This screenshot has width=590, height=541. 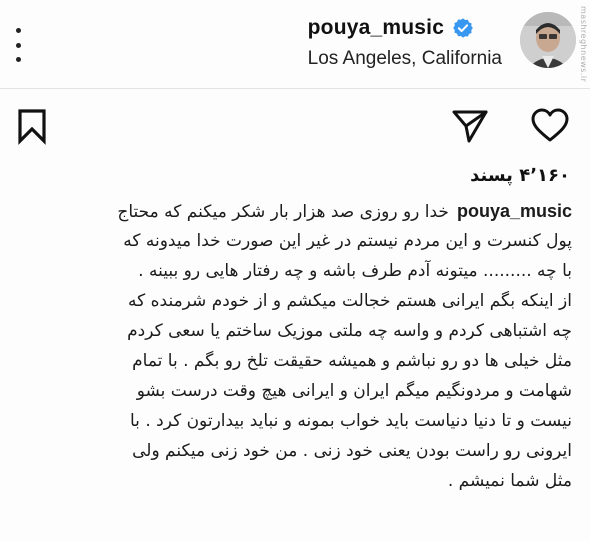 I want to click on heart-icon, so click(x=550, y=126).